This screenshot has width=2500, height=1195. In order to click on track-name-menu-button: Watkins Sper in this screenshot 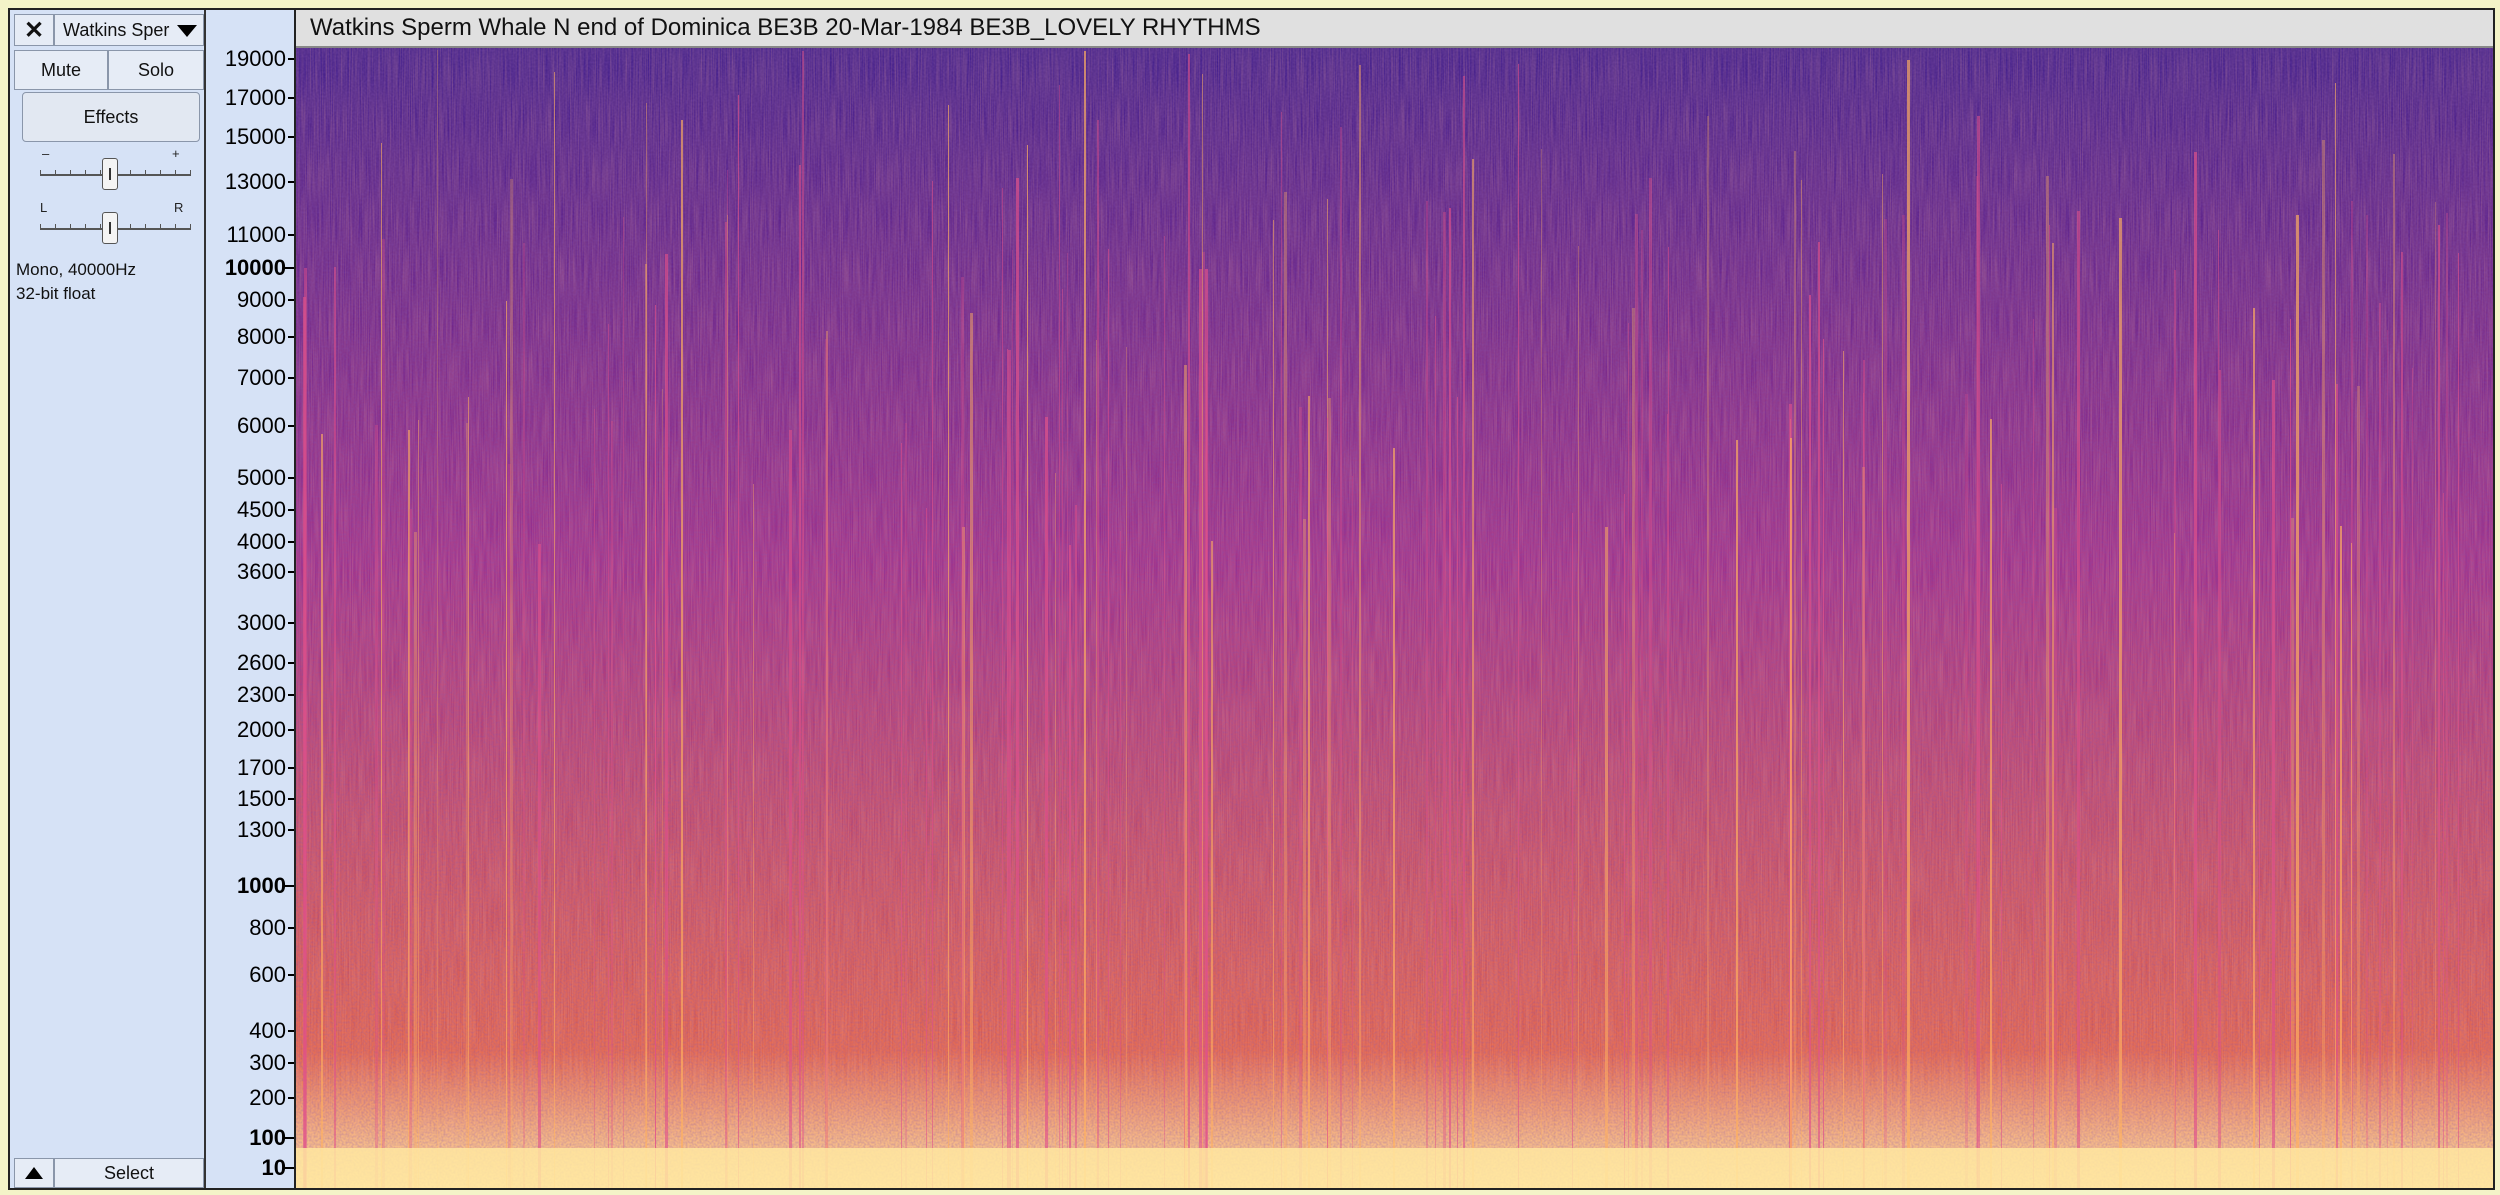, I will do `click(129, 30)`.